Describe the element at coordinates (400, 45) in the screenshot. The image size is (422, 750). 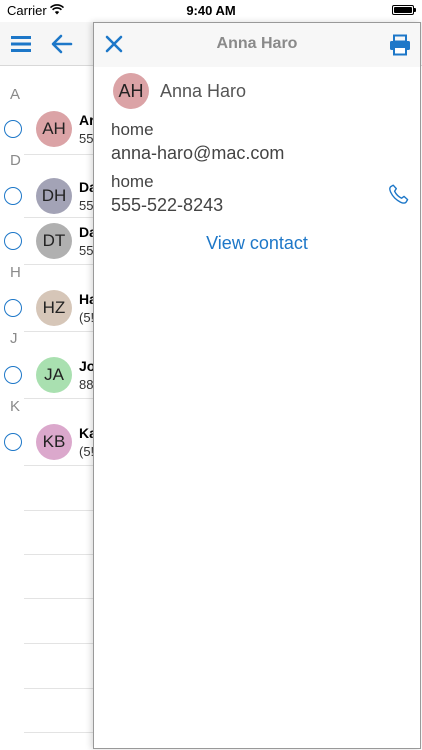
I see `print-icon` at that location.